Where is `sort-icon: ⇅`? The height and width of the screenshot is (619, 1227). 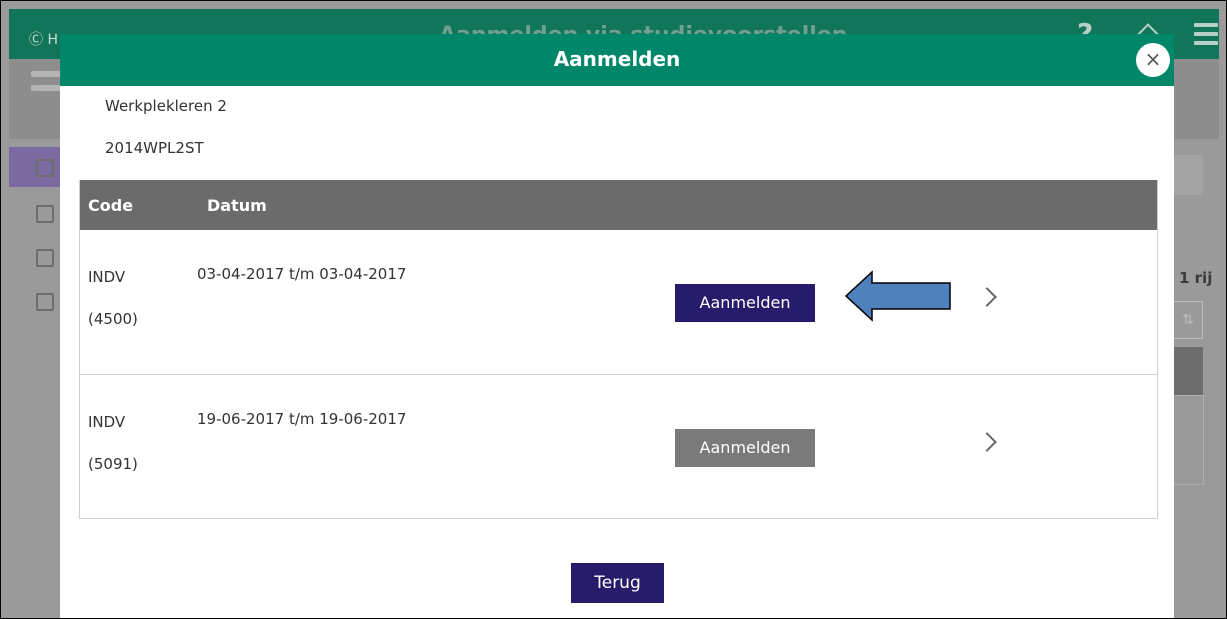 sort-icon: ⇅ is located at coordinates (1188, 320).